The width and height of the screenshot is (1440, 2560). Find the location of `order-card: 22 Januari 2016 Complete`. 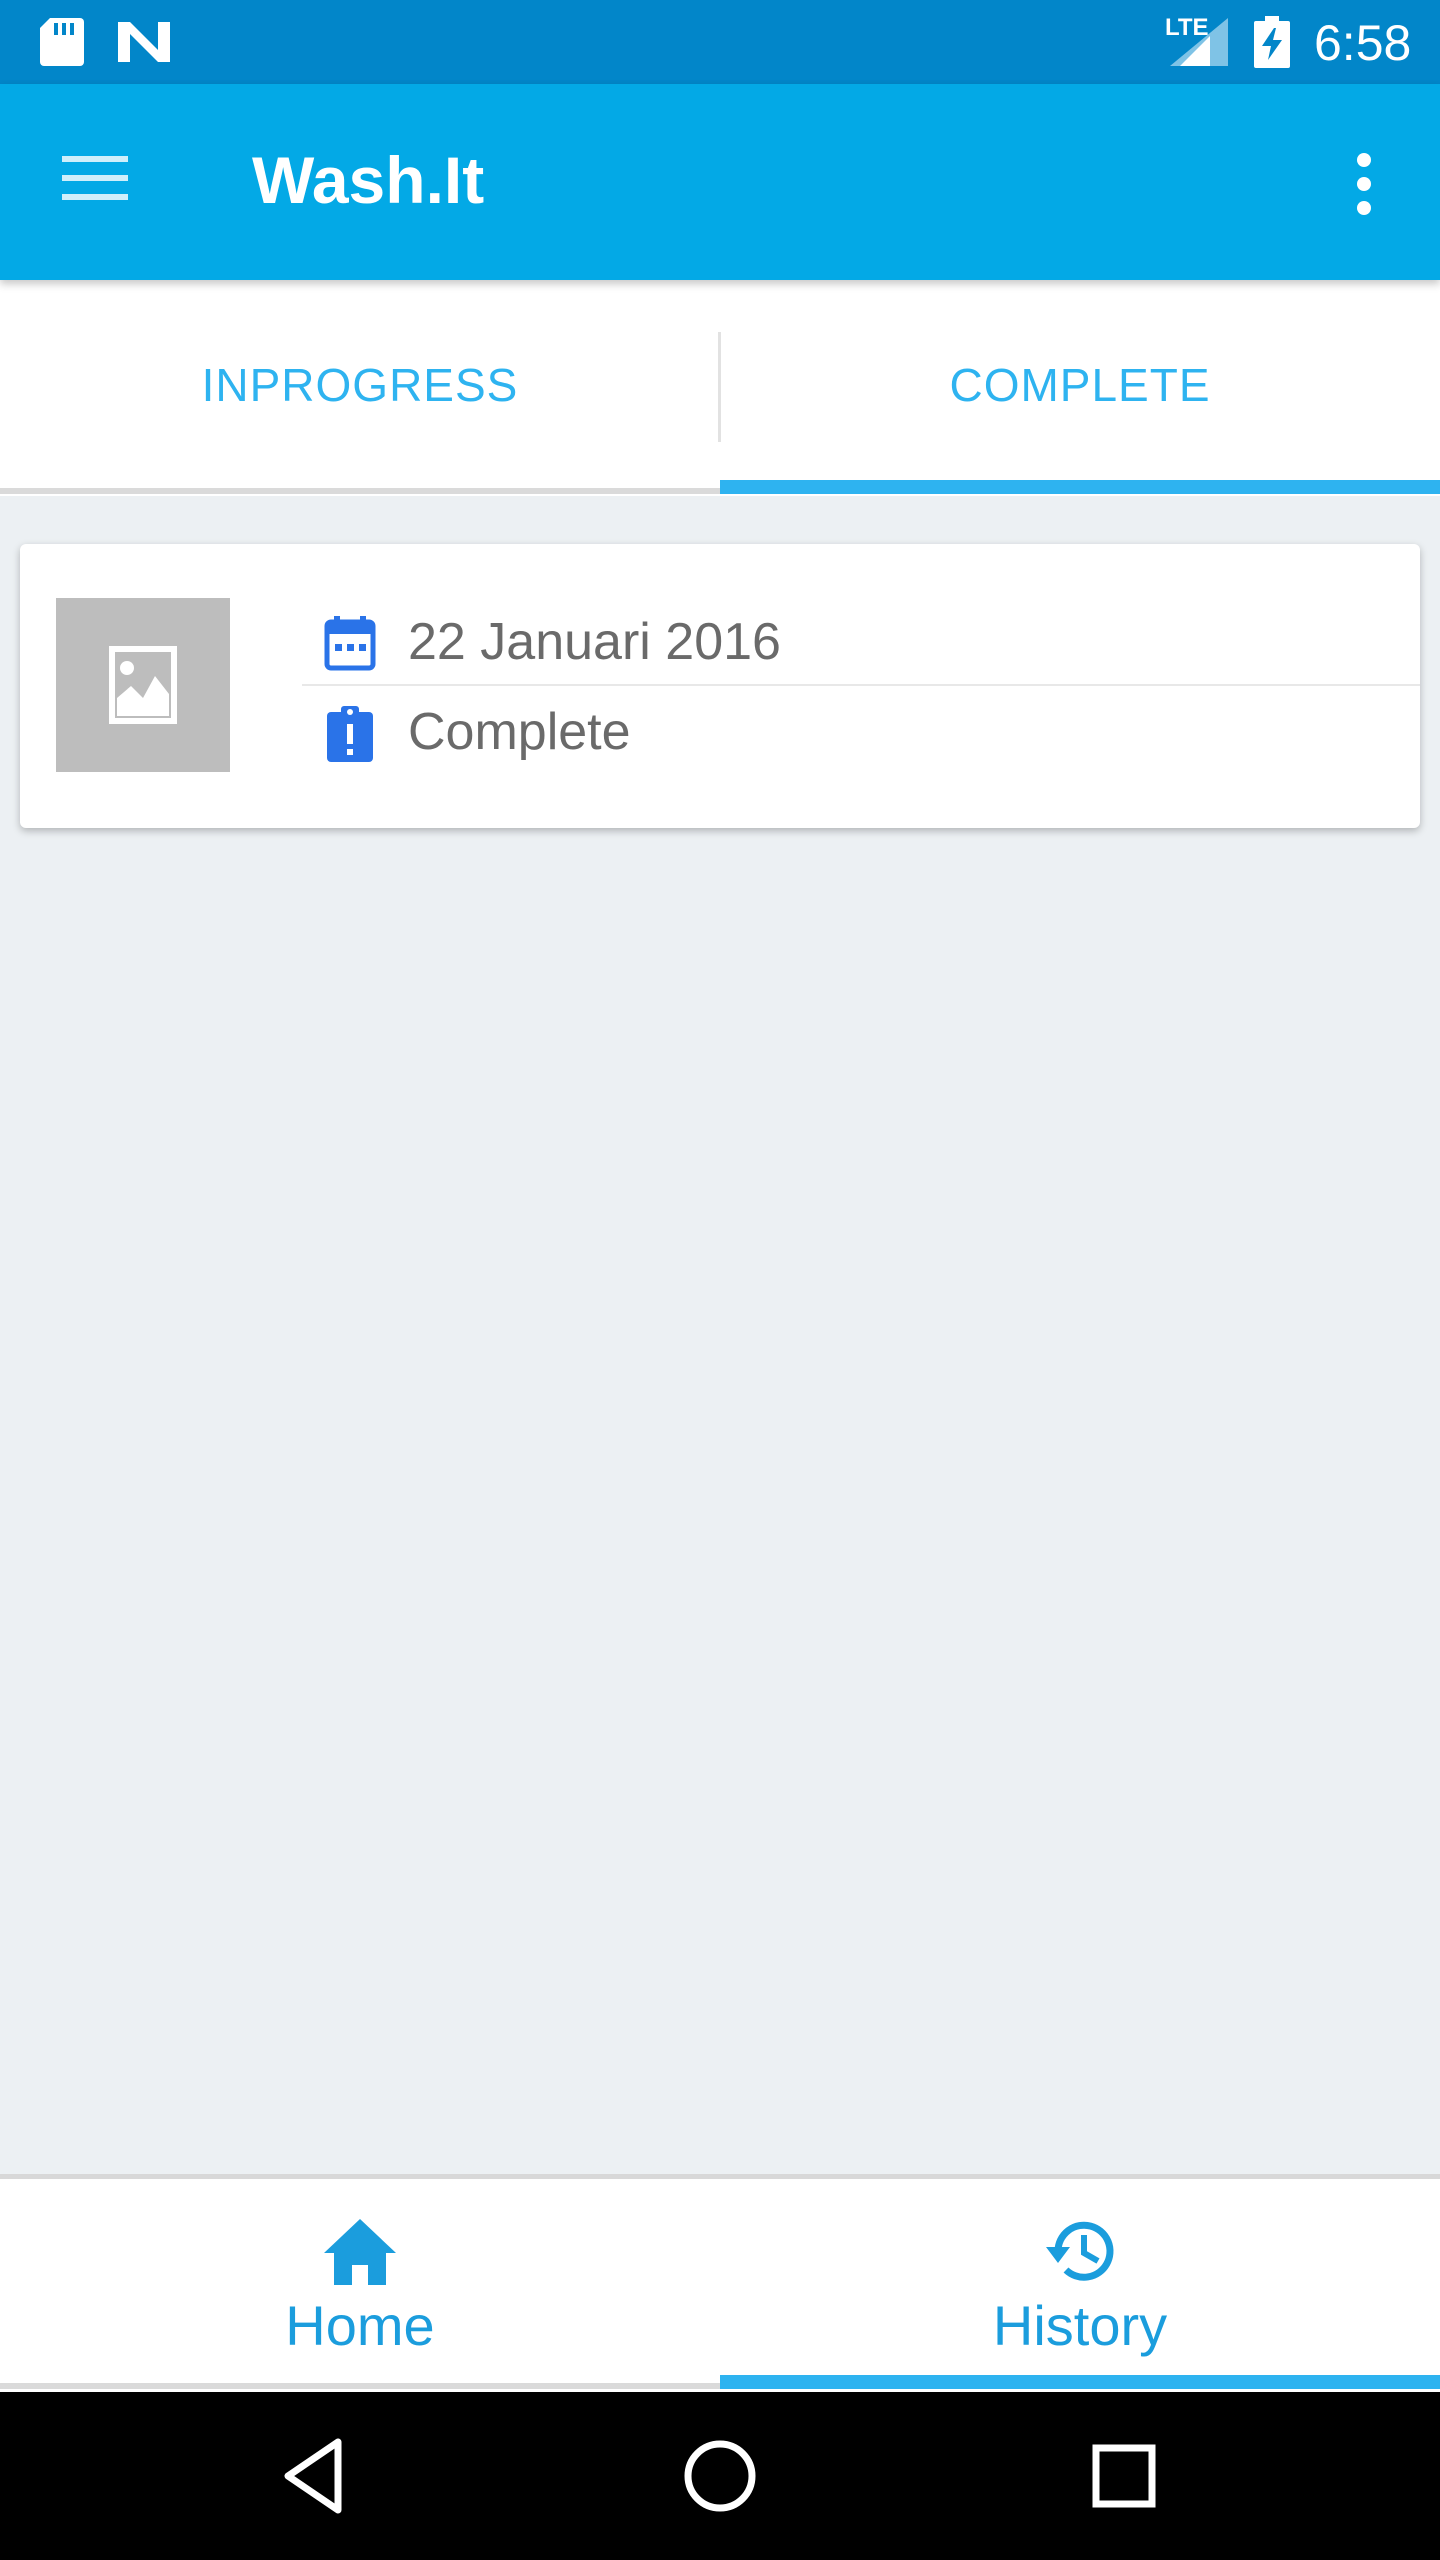

order-card: 22 Januari 2016 Complete is located at coordinates (720, 686).